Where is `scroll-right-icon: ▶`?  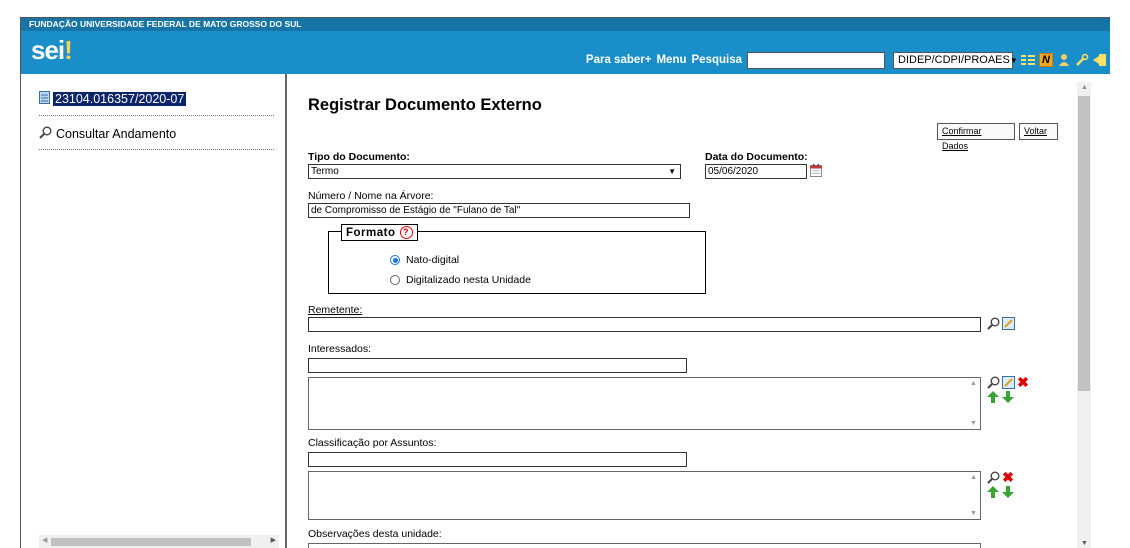 scroll-right-icon: ▶ is located at coordinates (273, 540).